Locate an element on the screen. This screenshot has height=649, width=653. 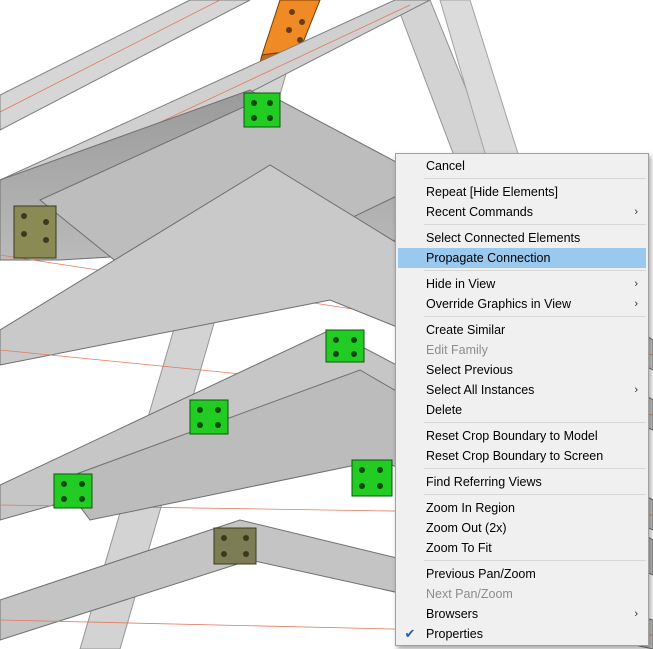
menu-item-label: Zoom To Fit is located at coordinates (459, 548).